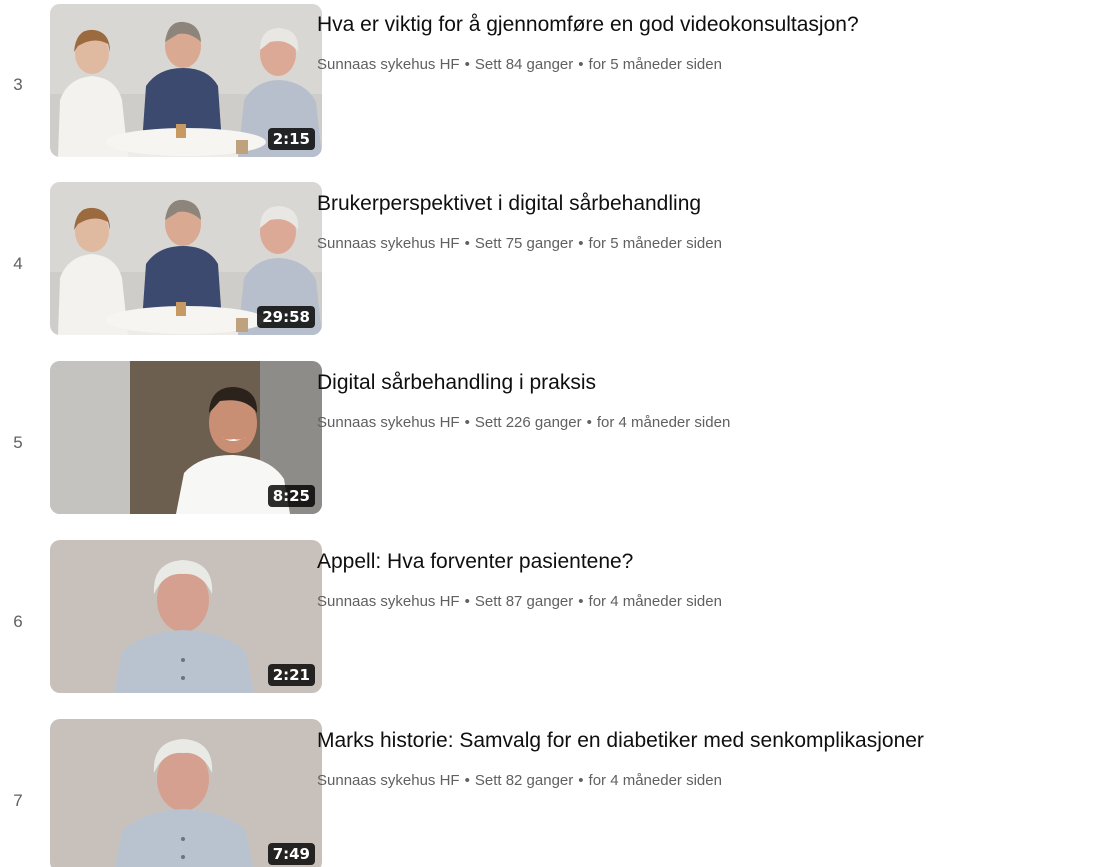  Describe the element at coordinates (186, 616) in the screenshot. I see `video-thumbnail: 2:21` at that location.